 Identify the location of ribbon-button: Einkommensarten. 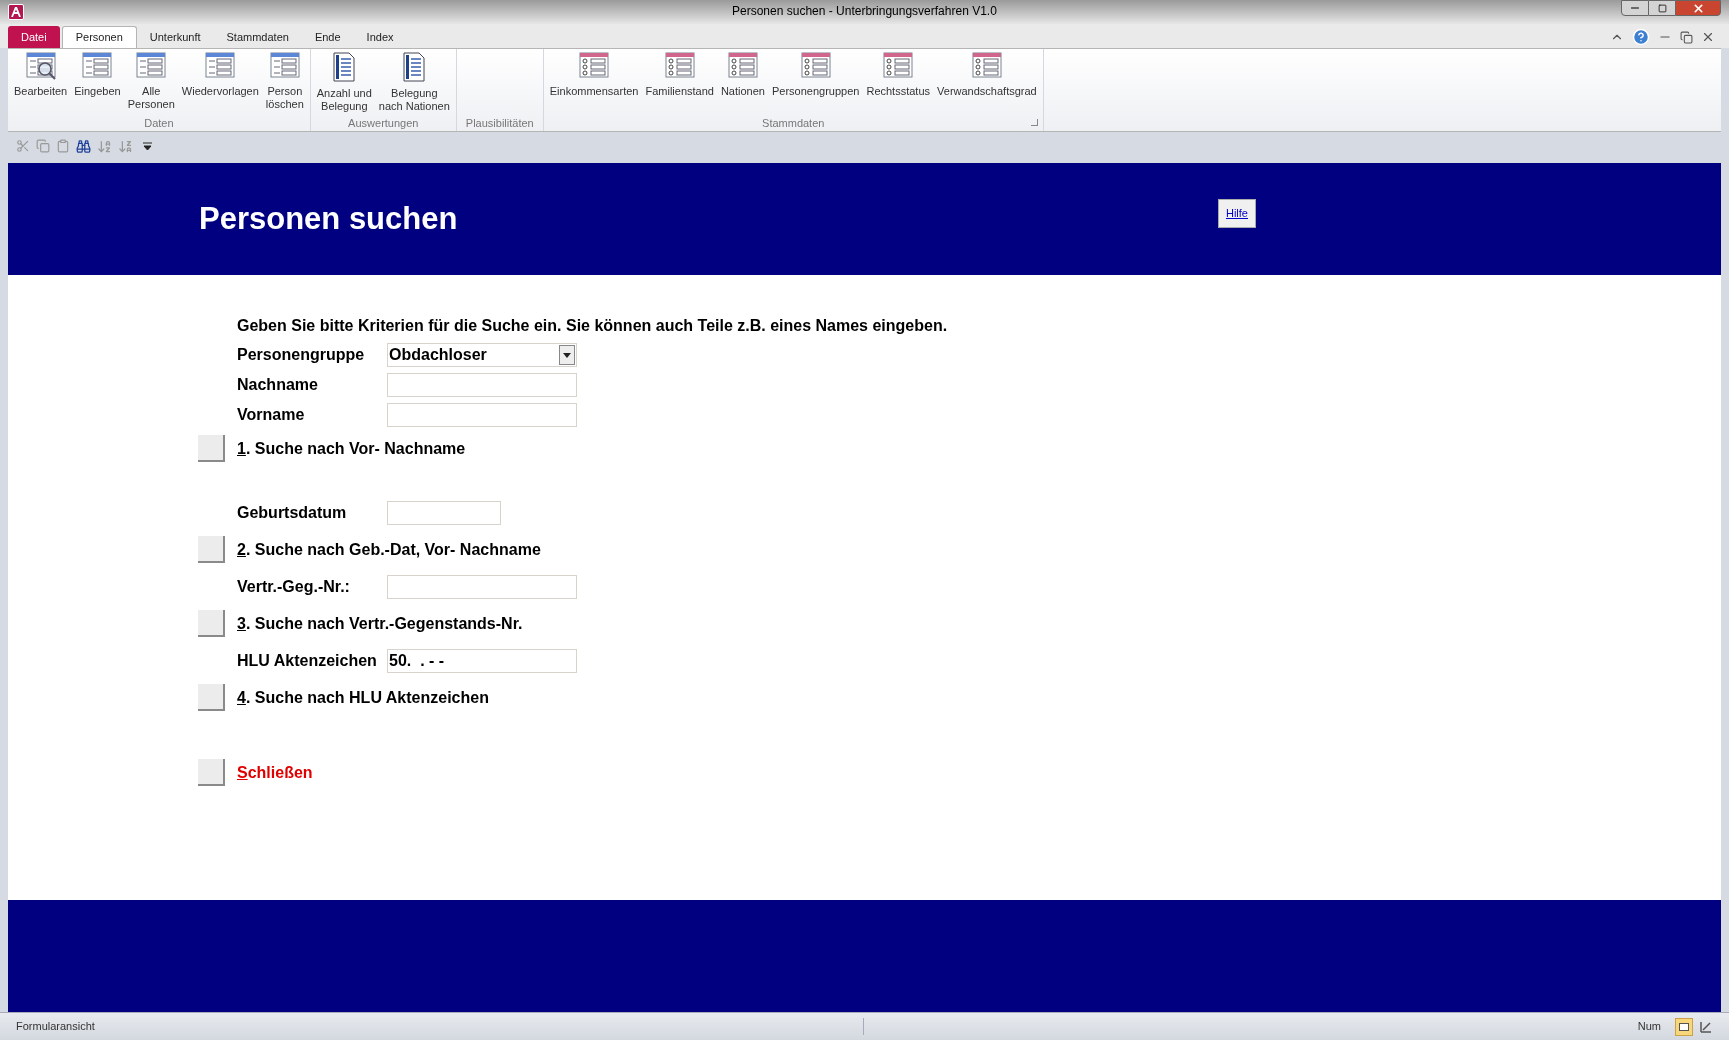
(594, 74).